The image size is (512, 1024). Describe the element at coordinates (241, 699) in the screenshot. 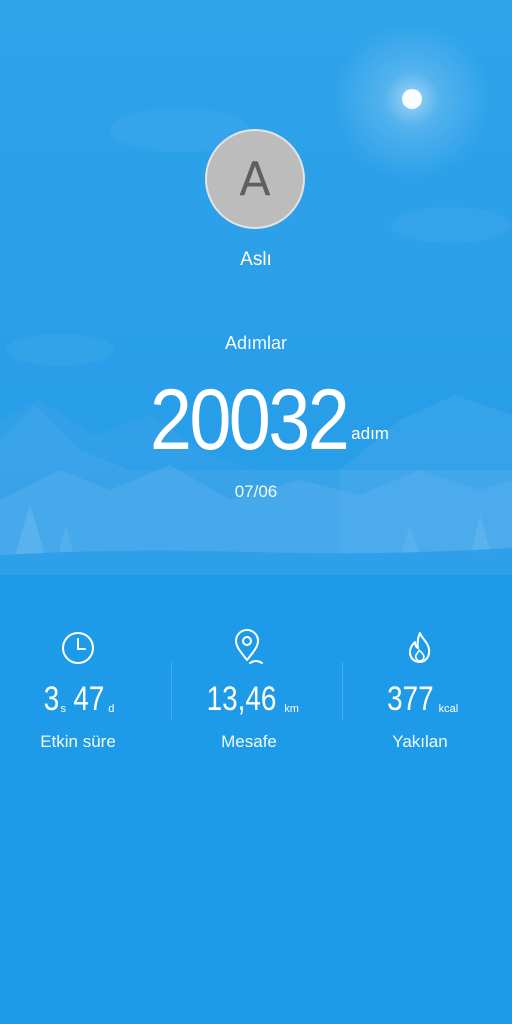

I see `distance-value: 13,46` at that location.